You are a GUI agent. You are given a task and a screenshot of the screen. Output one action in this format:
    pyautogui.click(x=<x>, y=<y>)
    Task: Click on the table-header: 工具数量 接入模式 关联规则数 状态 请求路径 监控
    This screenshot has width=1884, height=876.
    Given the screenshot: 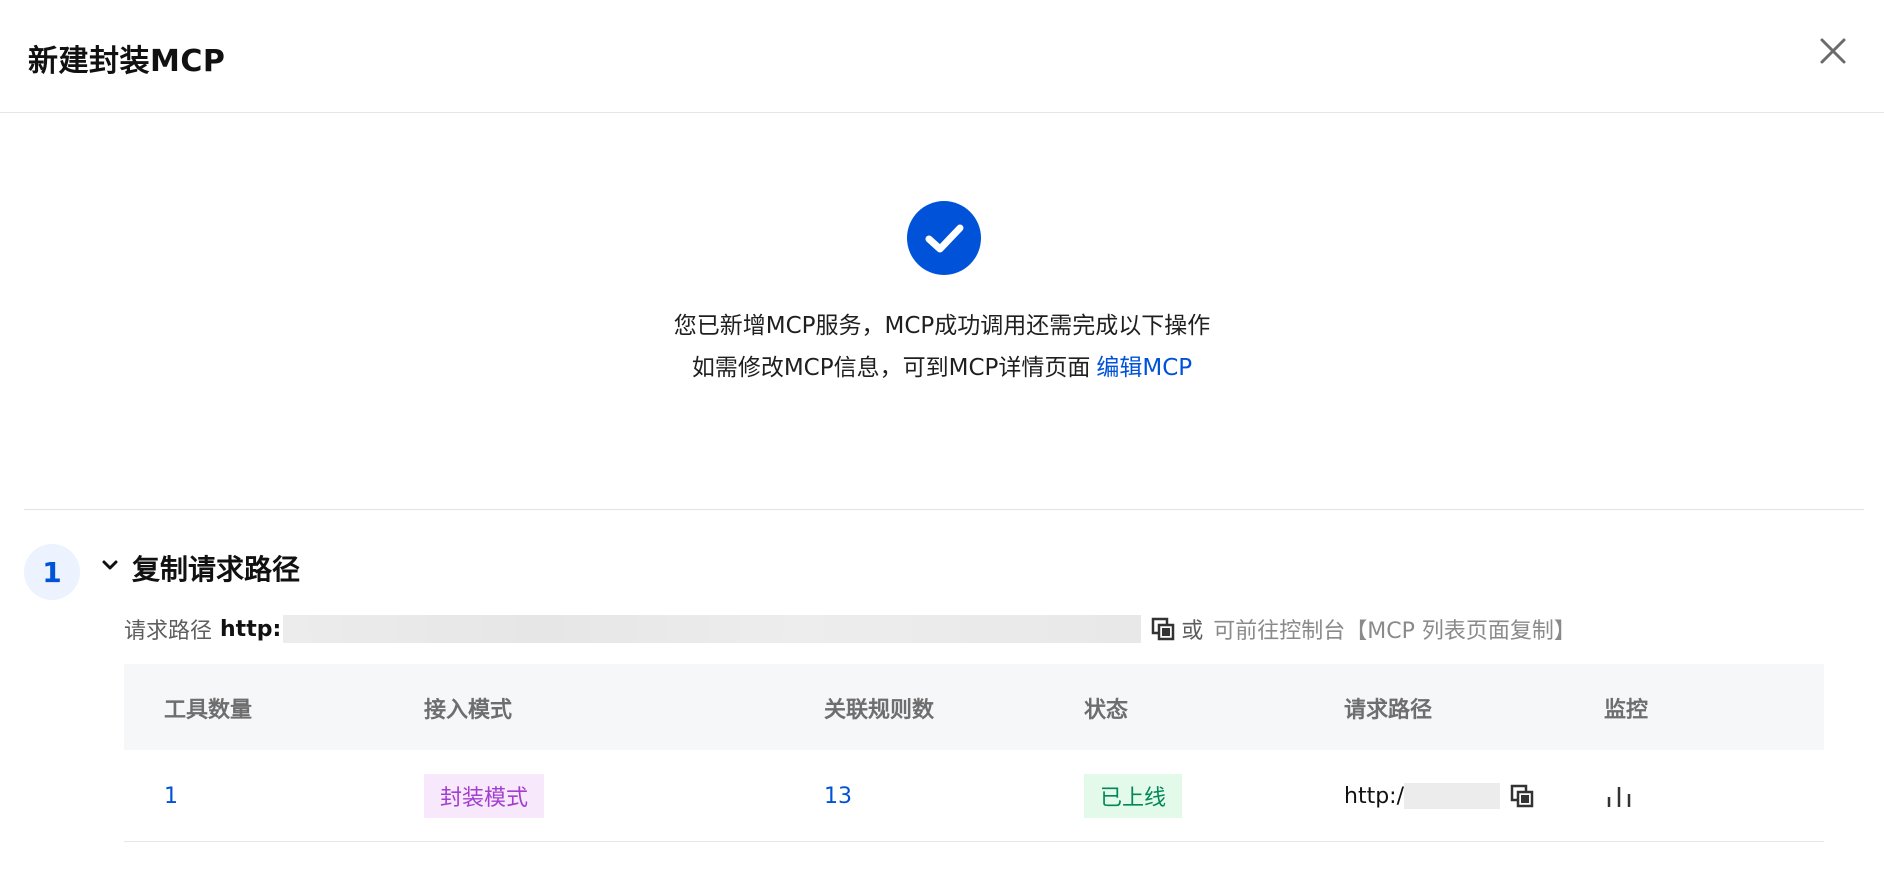 What is the action you would take?
    pyautogui.click(x=974, y=707)
    